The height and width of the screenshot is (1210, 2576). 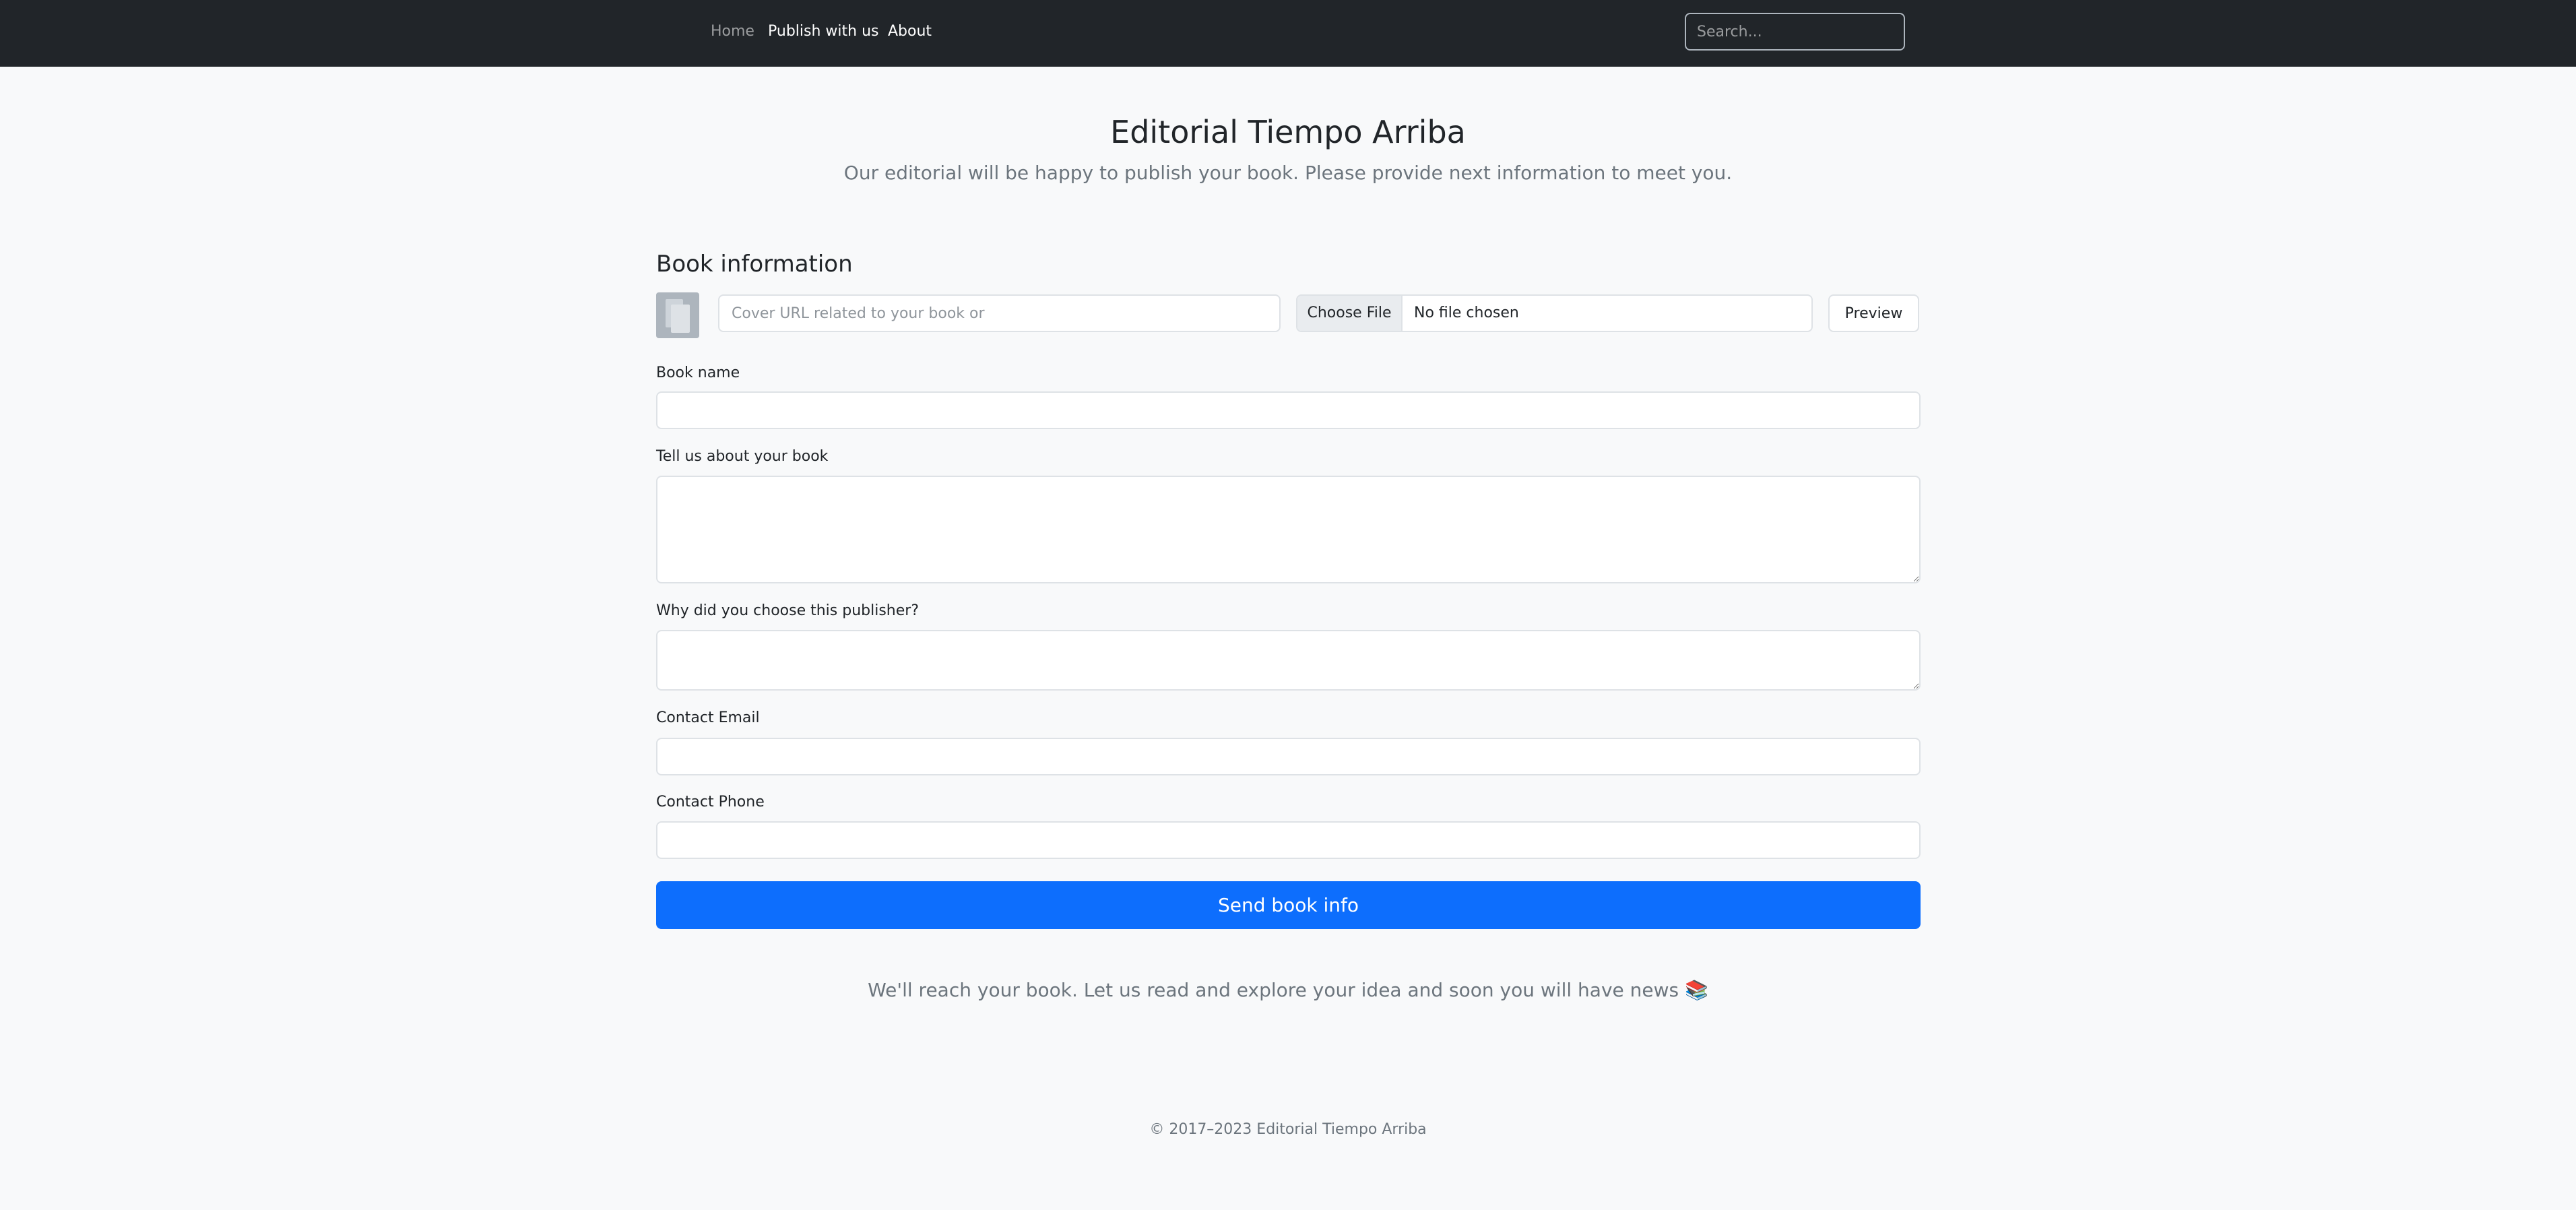 I want to click on book-cover-placeholder-icon, so click(x=677, y=315).